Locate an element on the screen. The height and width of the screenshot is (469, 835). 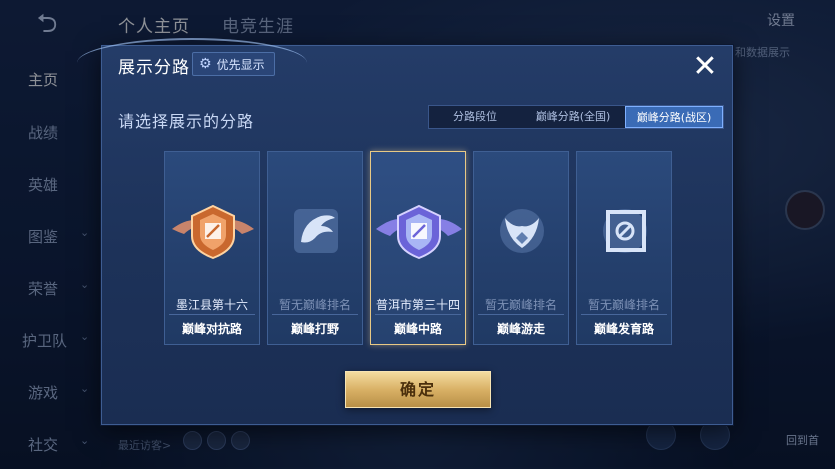
card-rank-text: 墨江县第十六 is located at coordinates (211, 305).